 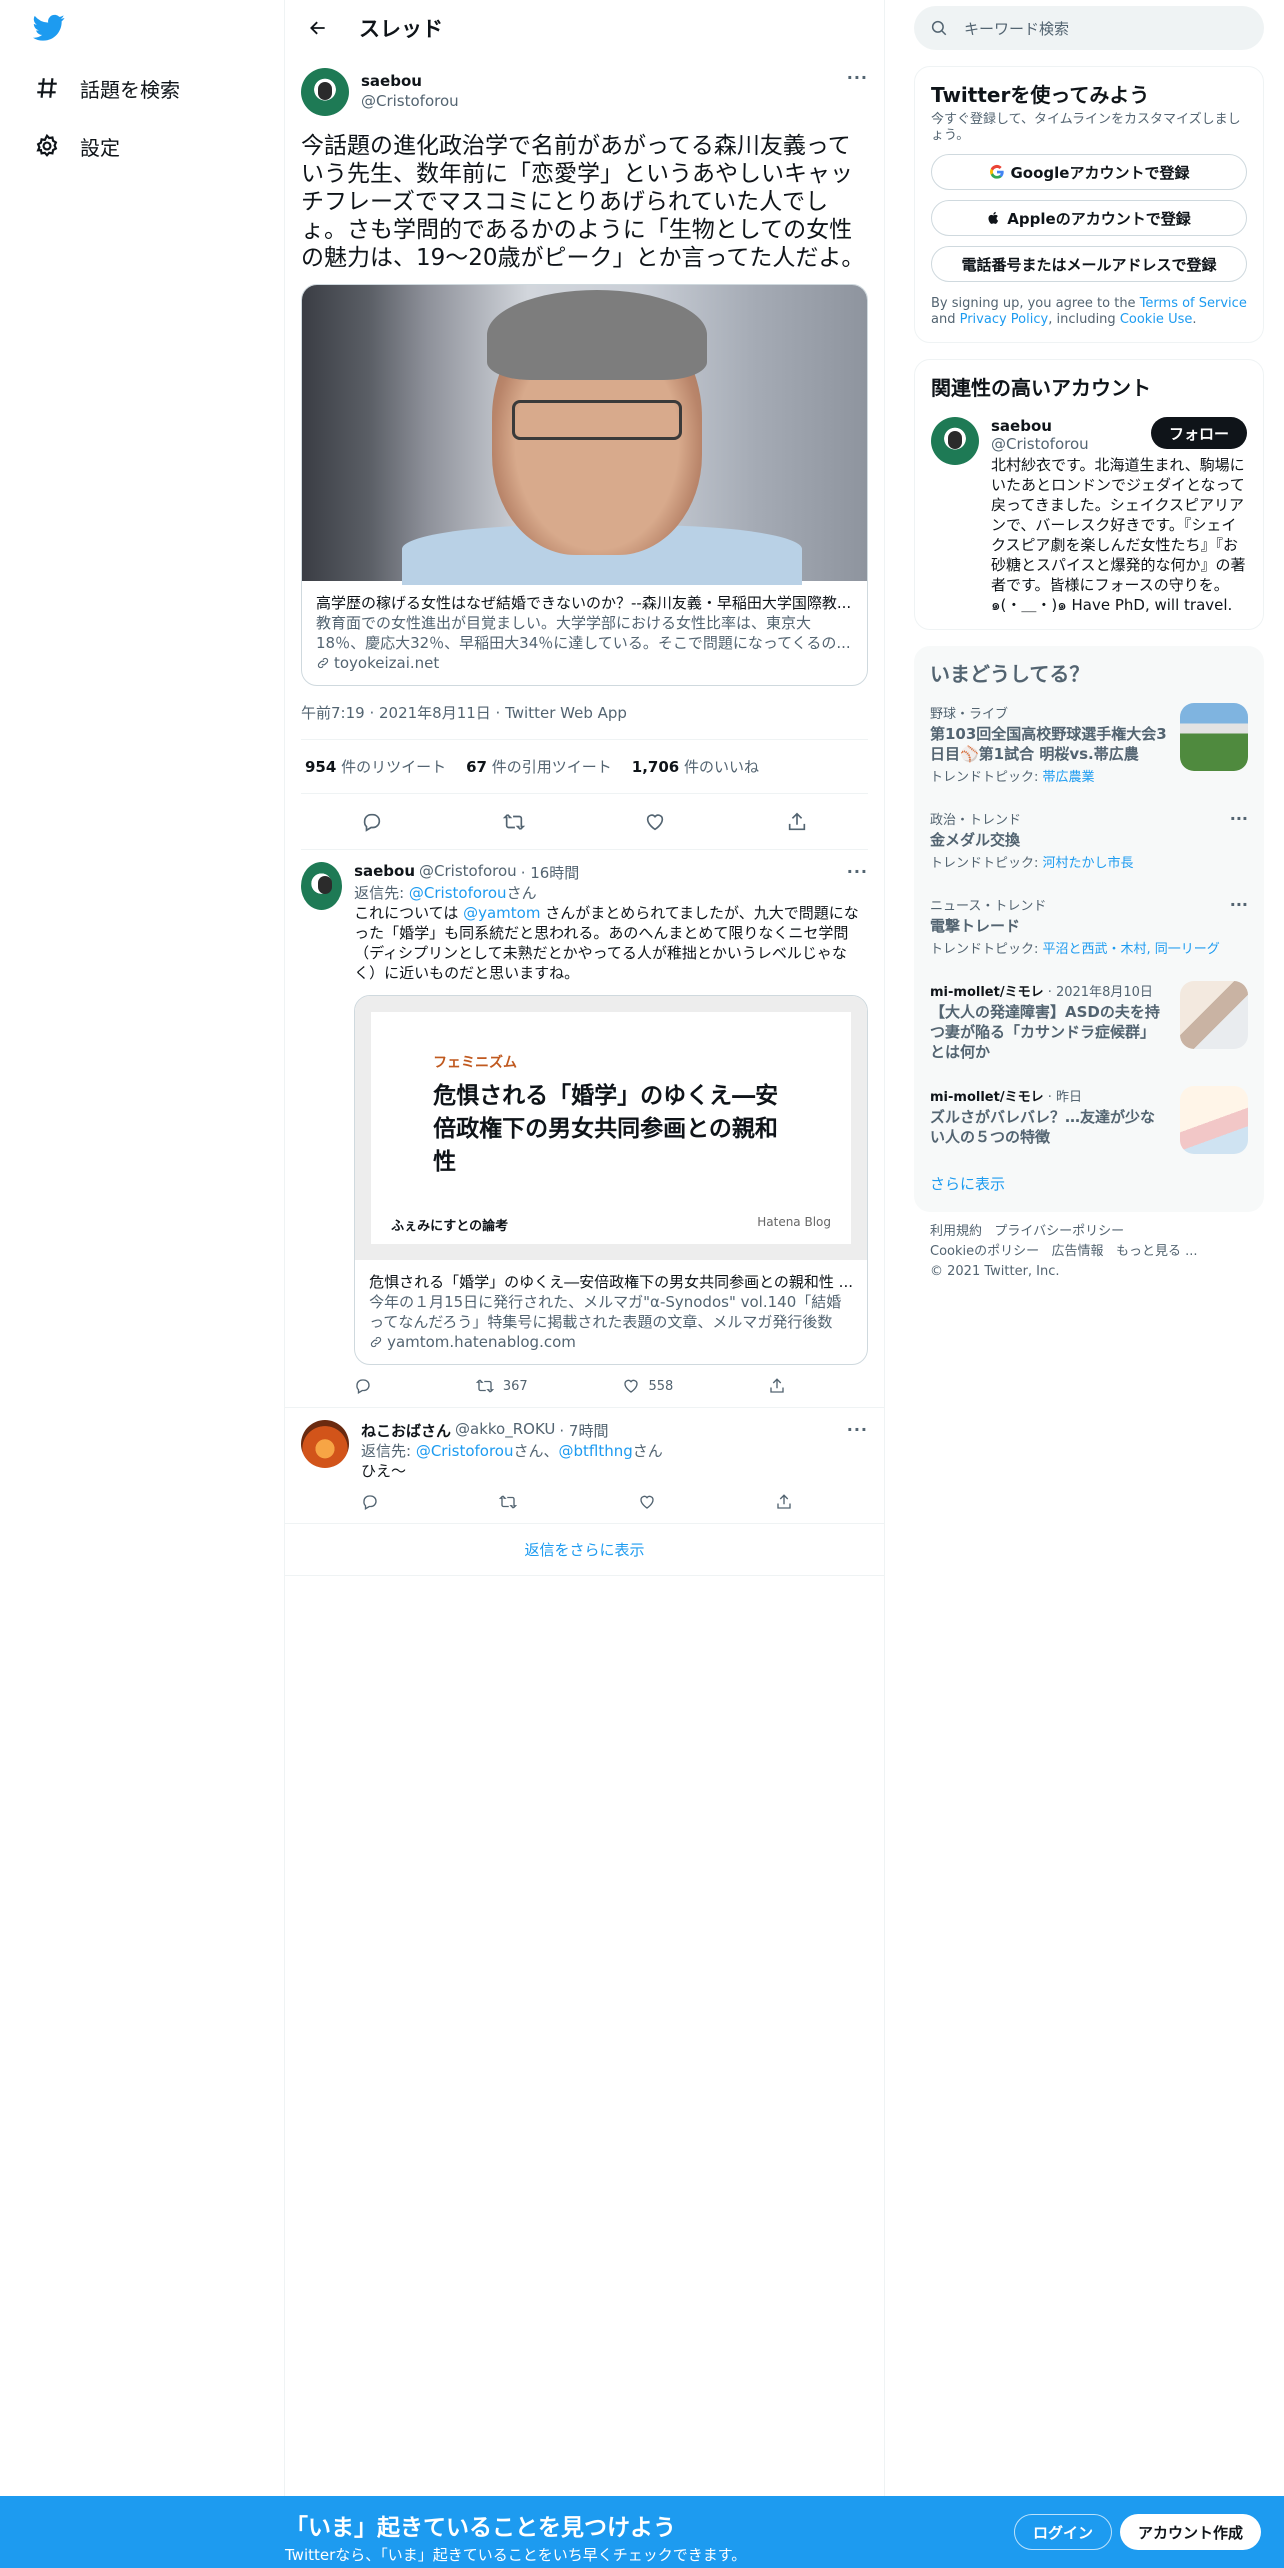 What do you see at coordinates (501, 1386) in the screenshot?
I see `retweet-button: 367` at bounding box center [501, 1386].